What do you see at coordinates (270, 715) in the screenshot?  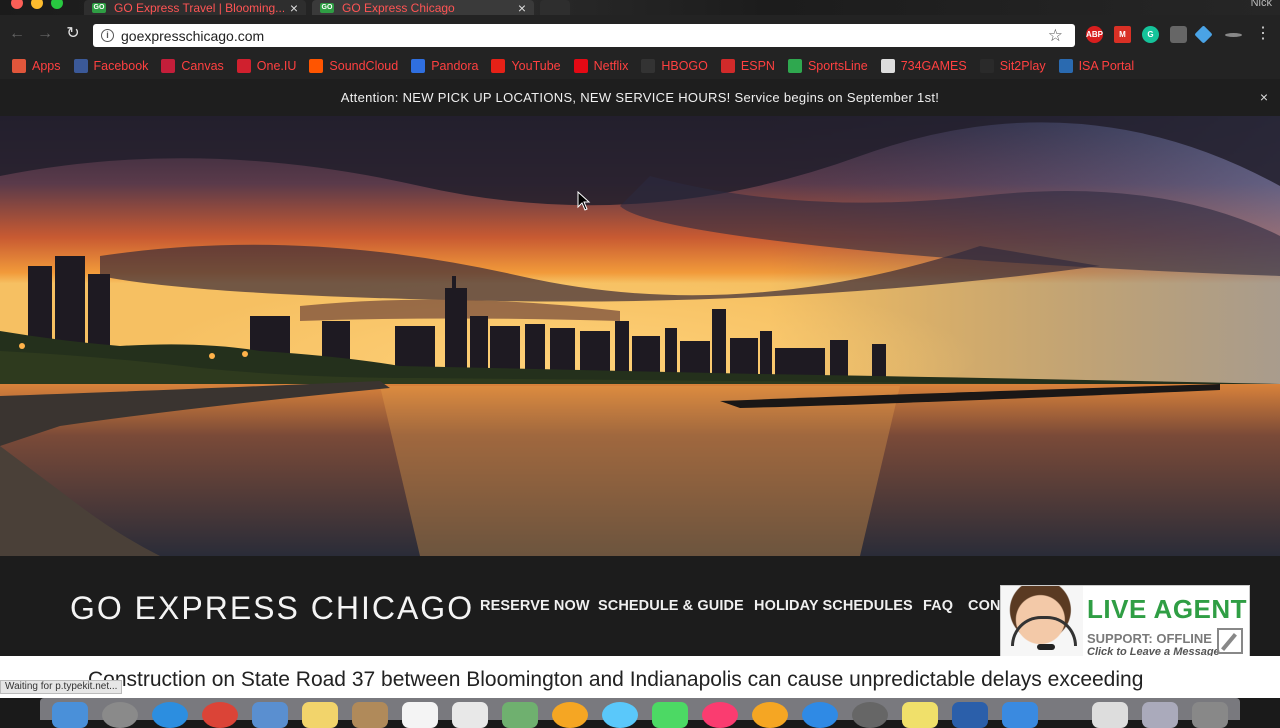 I see `mail-icon` at bounding box center [270, 715].